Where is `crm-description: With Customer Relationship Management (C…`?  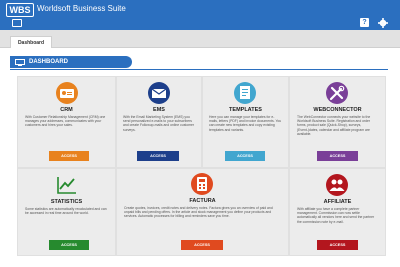 crm-description: With Customer Relationship Management (C… is located at coordinates (65, 121).